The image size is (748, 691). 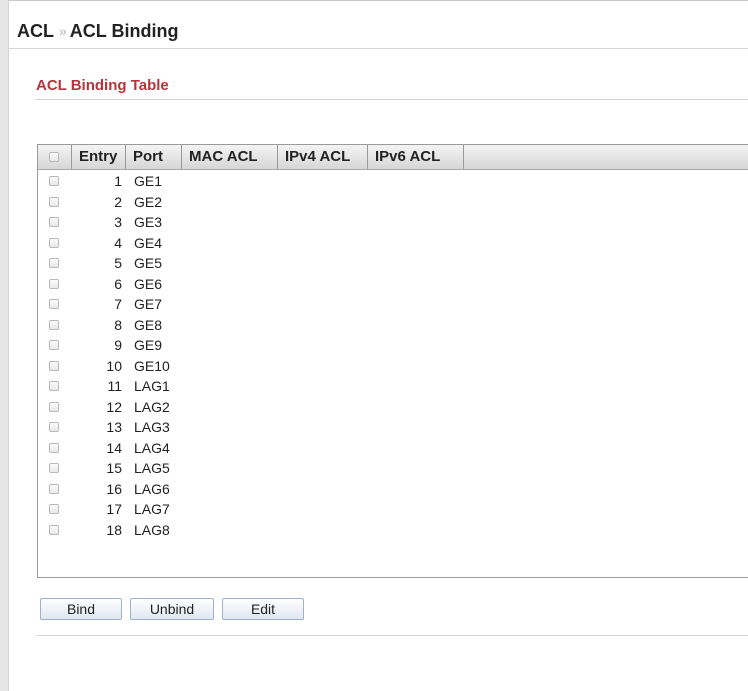 What do you see at coordinates (118, 345) in the screenshot?
I see `entry-cell: 9` at bounding box center [118, 345].